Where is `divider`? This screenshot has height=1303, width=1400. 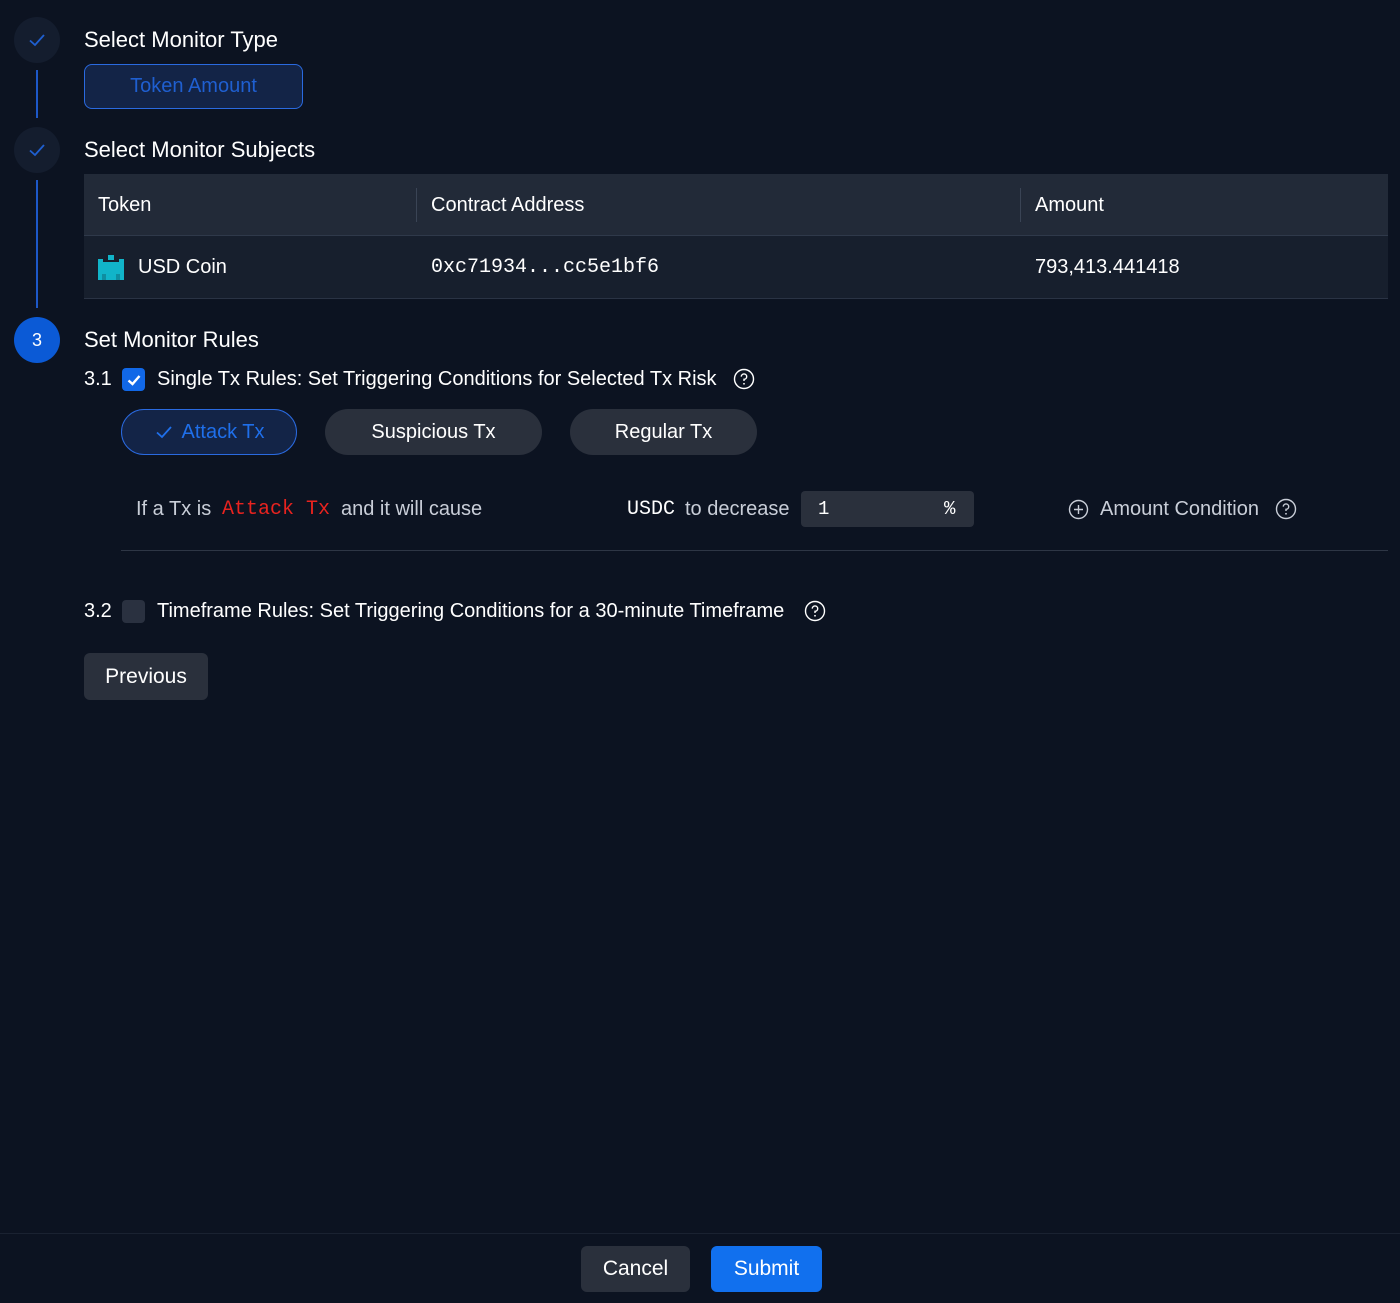
divider is located at coordinates (754, 550).